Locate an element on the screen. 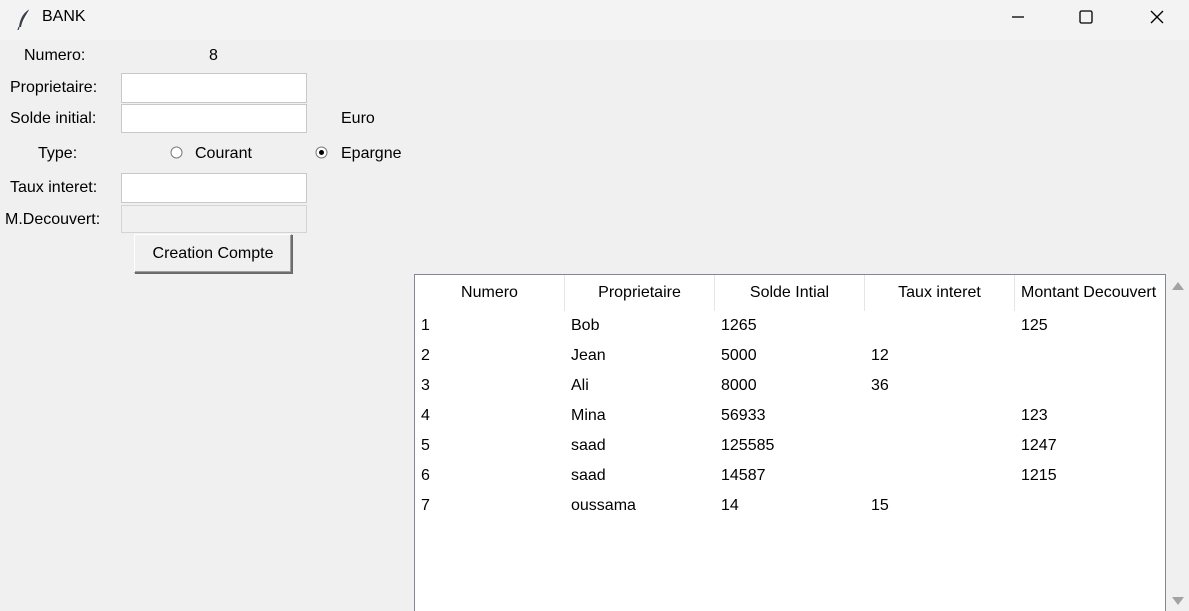  table-row: 4 Mina 56933 123 is located at coordinates (790, 416).